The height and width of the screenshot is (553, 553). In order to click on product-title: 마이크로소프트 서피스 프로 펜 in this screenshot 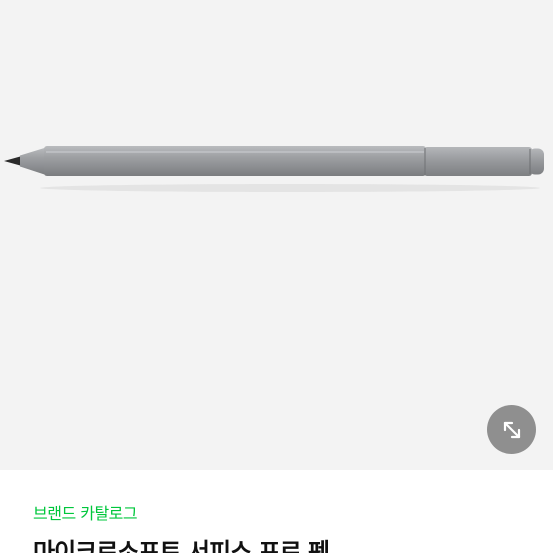, I will do `click(181, 545)`.